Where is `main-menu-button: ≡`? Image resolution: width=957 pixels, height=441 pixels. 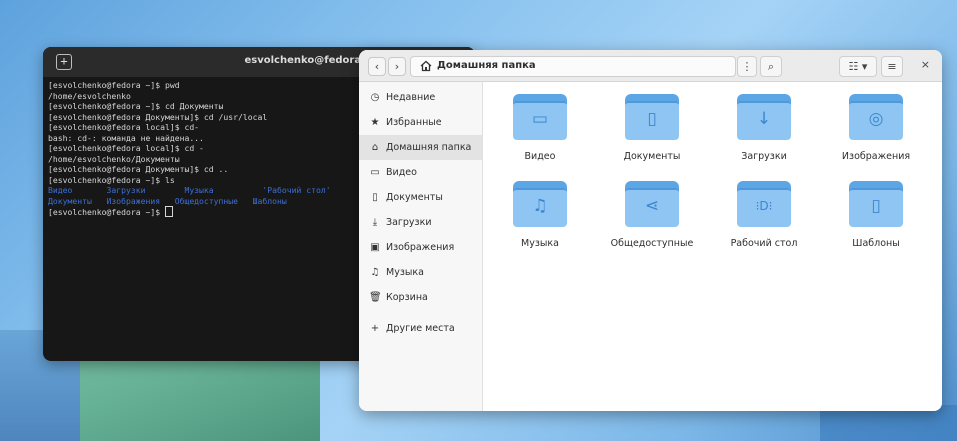 main-menu-button: ≡ is located at coordinates (892, 66).